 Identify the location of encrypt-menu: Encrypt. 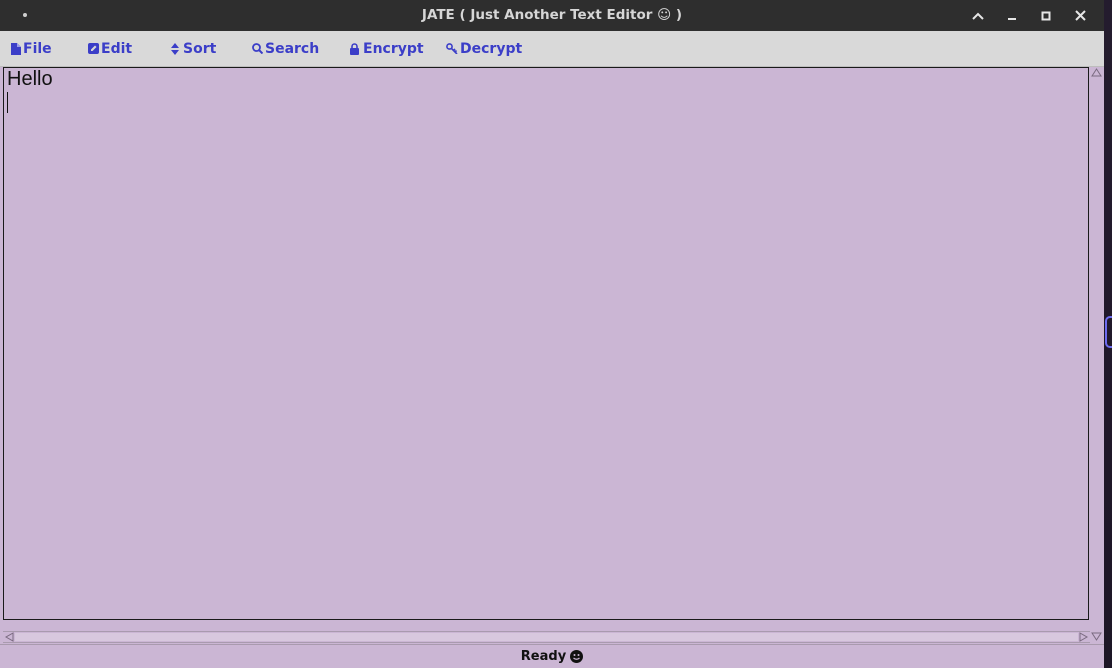
(387, 48).